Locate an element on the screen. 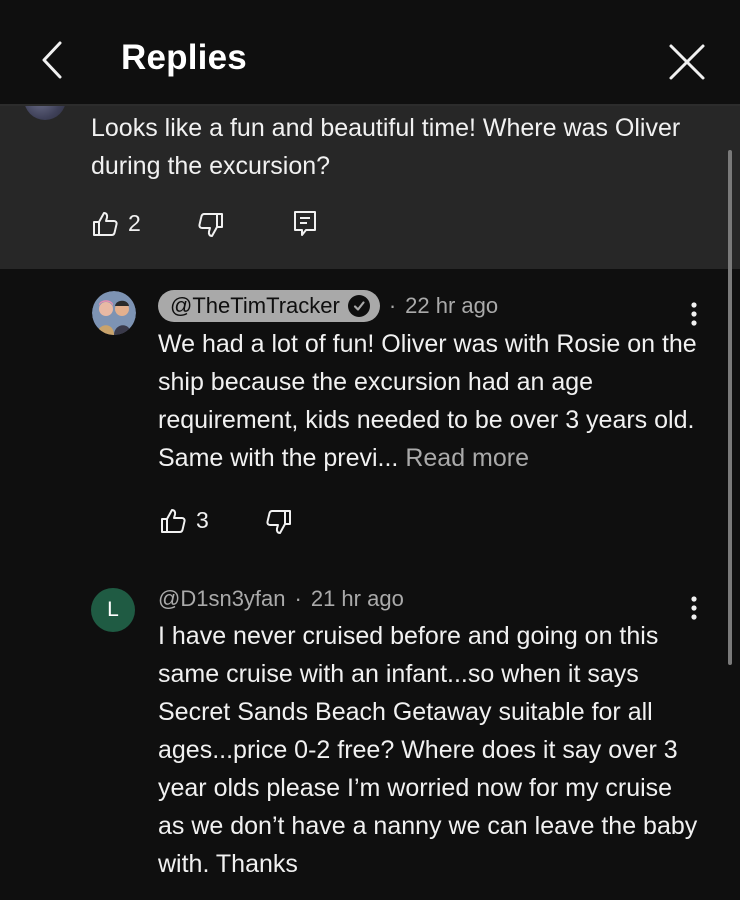 The height and width of the screenshot is (900, 740). close-icon is located at coordinates (687, 62).